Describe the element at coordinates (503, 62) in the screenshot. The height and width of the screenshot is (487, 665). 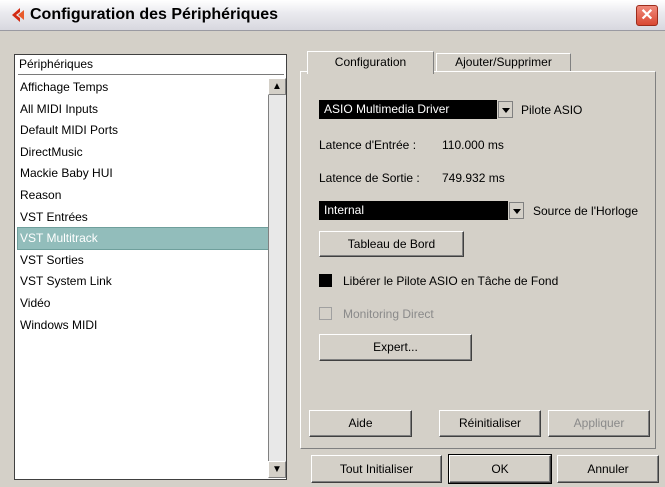
I see `tab-add-remove: Ajouter/Supprimer` at that location.